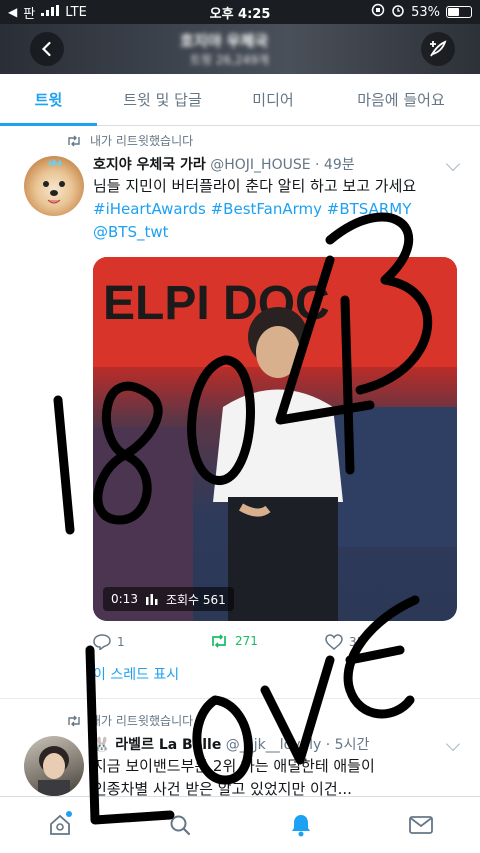 Image resolution: width=480 pixels, height=853 pixels. I want to click on profile-tweet-count: 트윗 26,249개, so click(229, 60).